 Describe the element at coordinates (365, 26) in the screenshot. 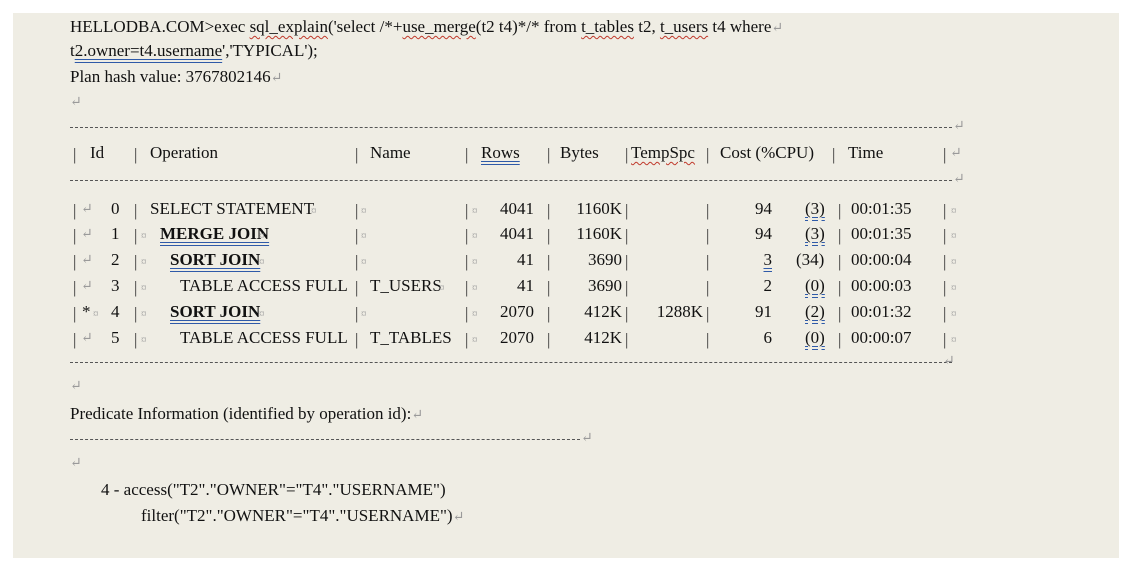

I see `command-open: ('select /*+` at that location.